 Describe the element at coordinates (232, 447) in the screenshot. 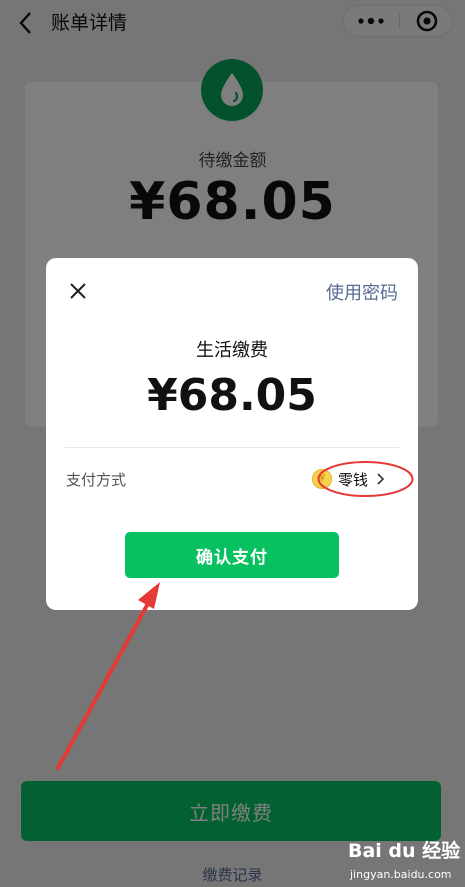

I see `divider` at that location.